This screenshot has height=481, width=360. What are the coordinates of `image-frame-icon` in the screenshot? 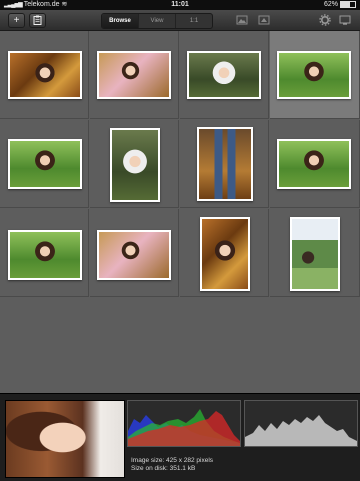 It's located at (242, 20).